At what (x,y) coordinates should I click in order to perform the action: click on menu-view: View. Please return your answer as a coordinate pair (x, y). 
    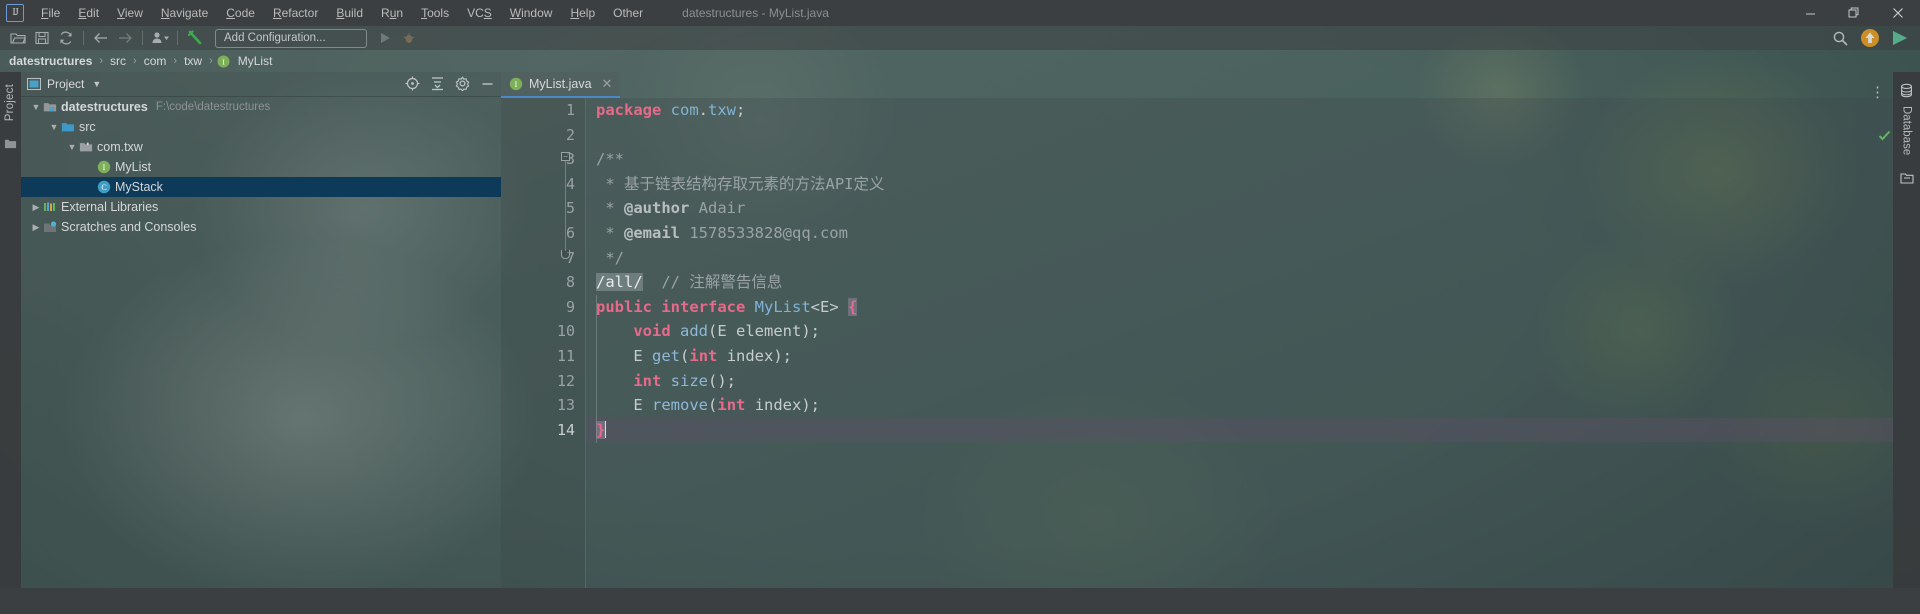
    Looking at the image, I should click on (130, 13).